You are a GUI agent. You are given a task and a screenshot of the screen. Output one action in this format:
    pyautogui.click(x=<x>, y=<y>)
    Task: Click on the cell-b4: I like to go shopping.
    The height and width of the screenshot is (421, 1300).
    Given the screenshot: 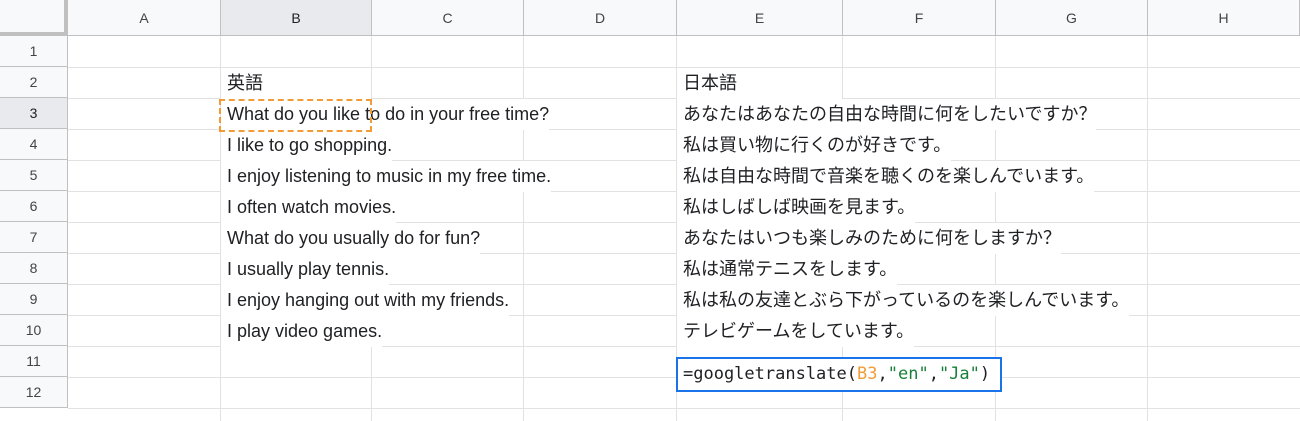 What is the action you would take?
    pyautogui.click(x=307, y=145)
    